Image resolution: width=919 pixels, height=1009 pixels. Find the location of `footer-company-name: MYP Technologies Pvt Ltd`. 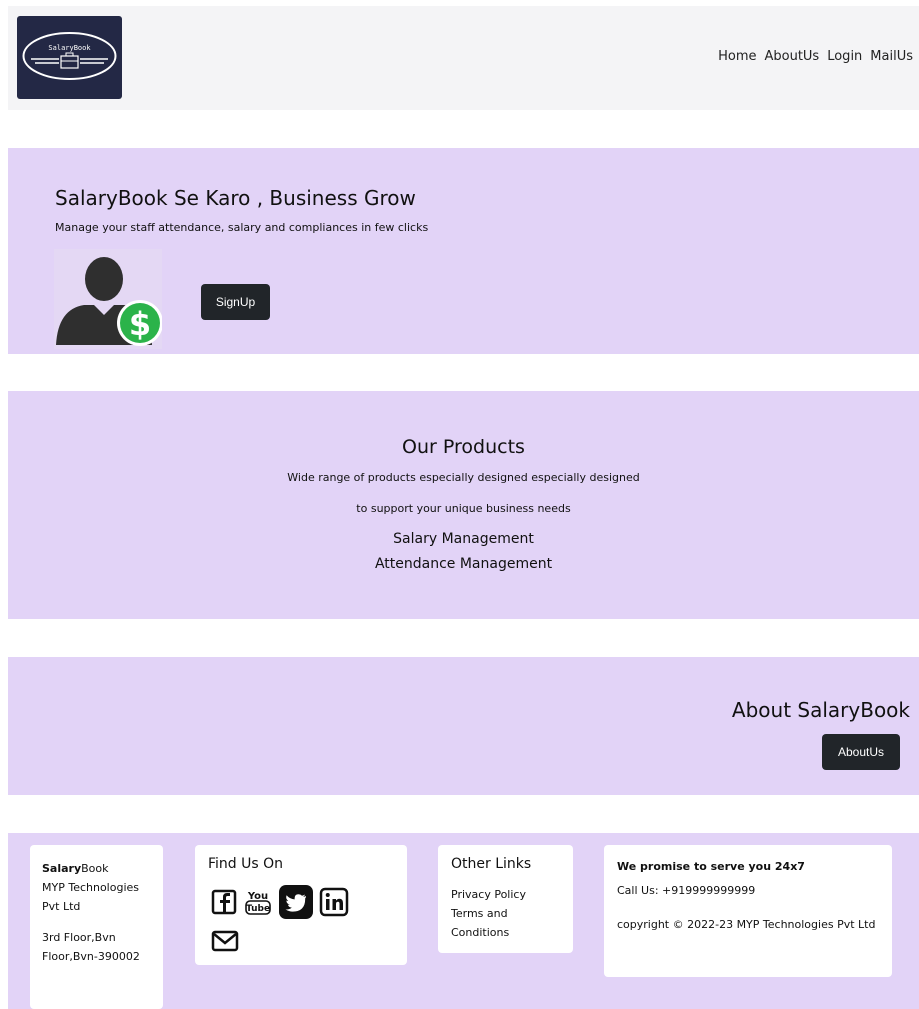

footer-company-name: MYP Technologies Pvt Ltd is located at coordinates (91, 897).